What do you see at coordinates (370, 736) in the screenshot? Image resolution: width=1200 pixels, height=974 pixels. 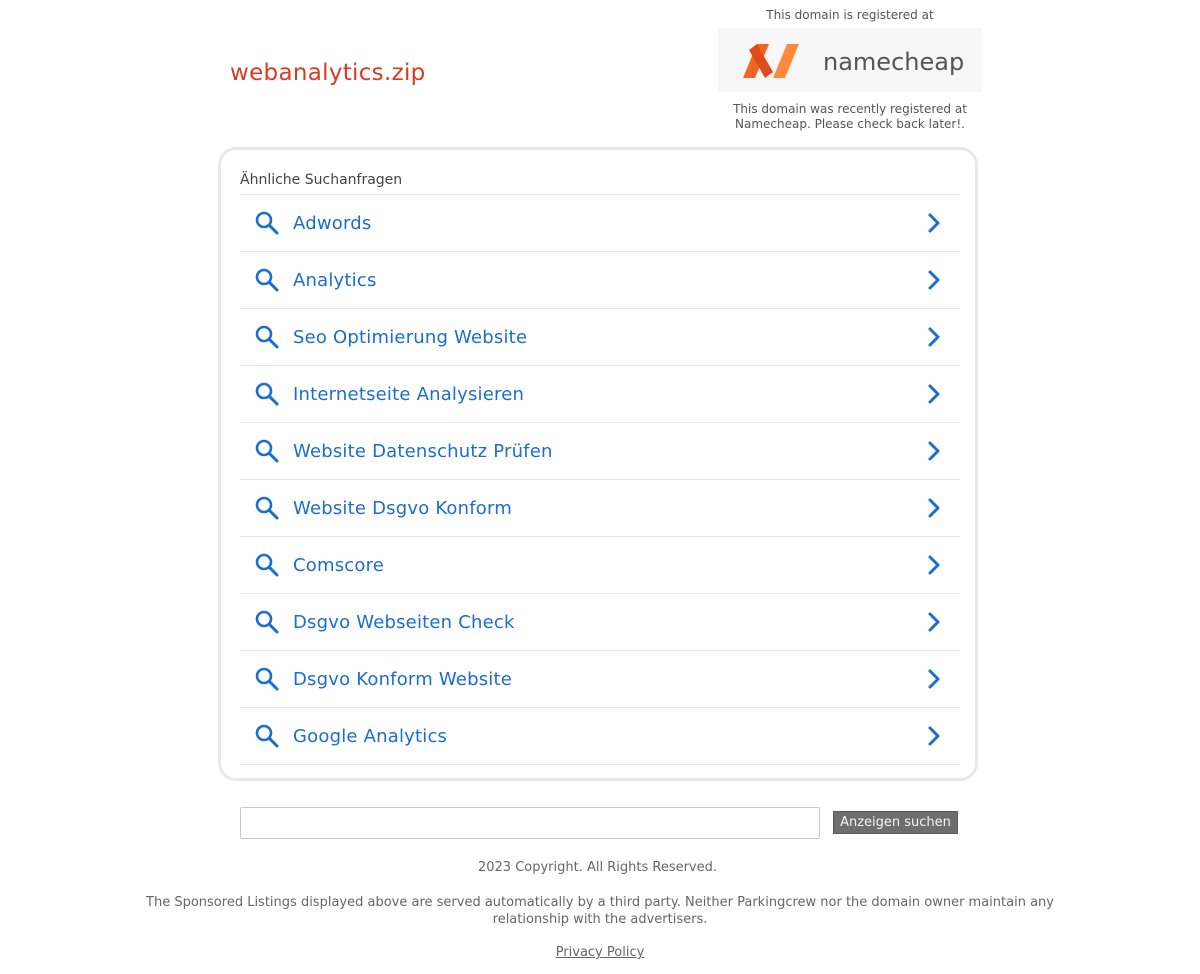 I see `related-search-label: Google Analytics` at bounding box center [370, 736].